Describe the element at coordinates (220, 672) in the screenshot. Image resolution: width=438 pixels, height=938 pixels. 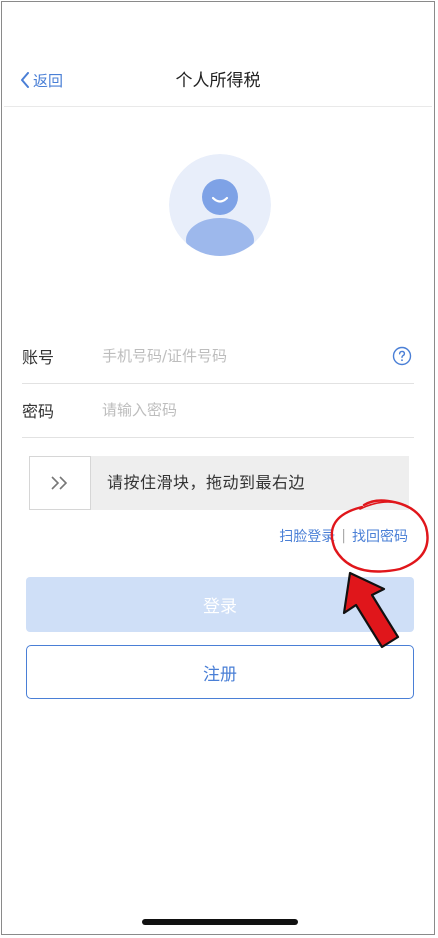
I see `register-button: 注册` at that location.